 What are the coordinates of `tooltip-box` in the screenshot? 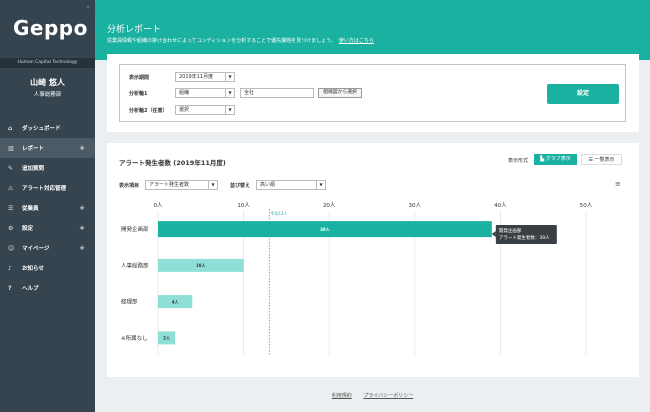 It's located at (526, 234).